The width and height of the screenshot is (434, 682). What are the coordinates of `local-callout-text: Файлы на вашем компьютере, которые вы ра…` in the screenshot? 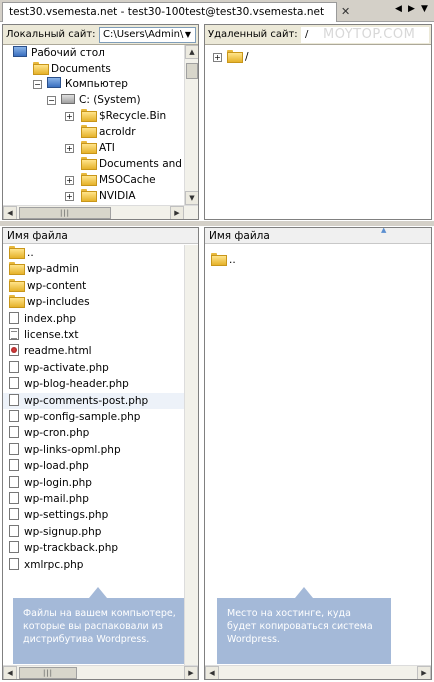 It's located at (99, 626).